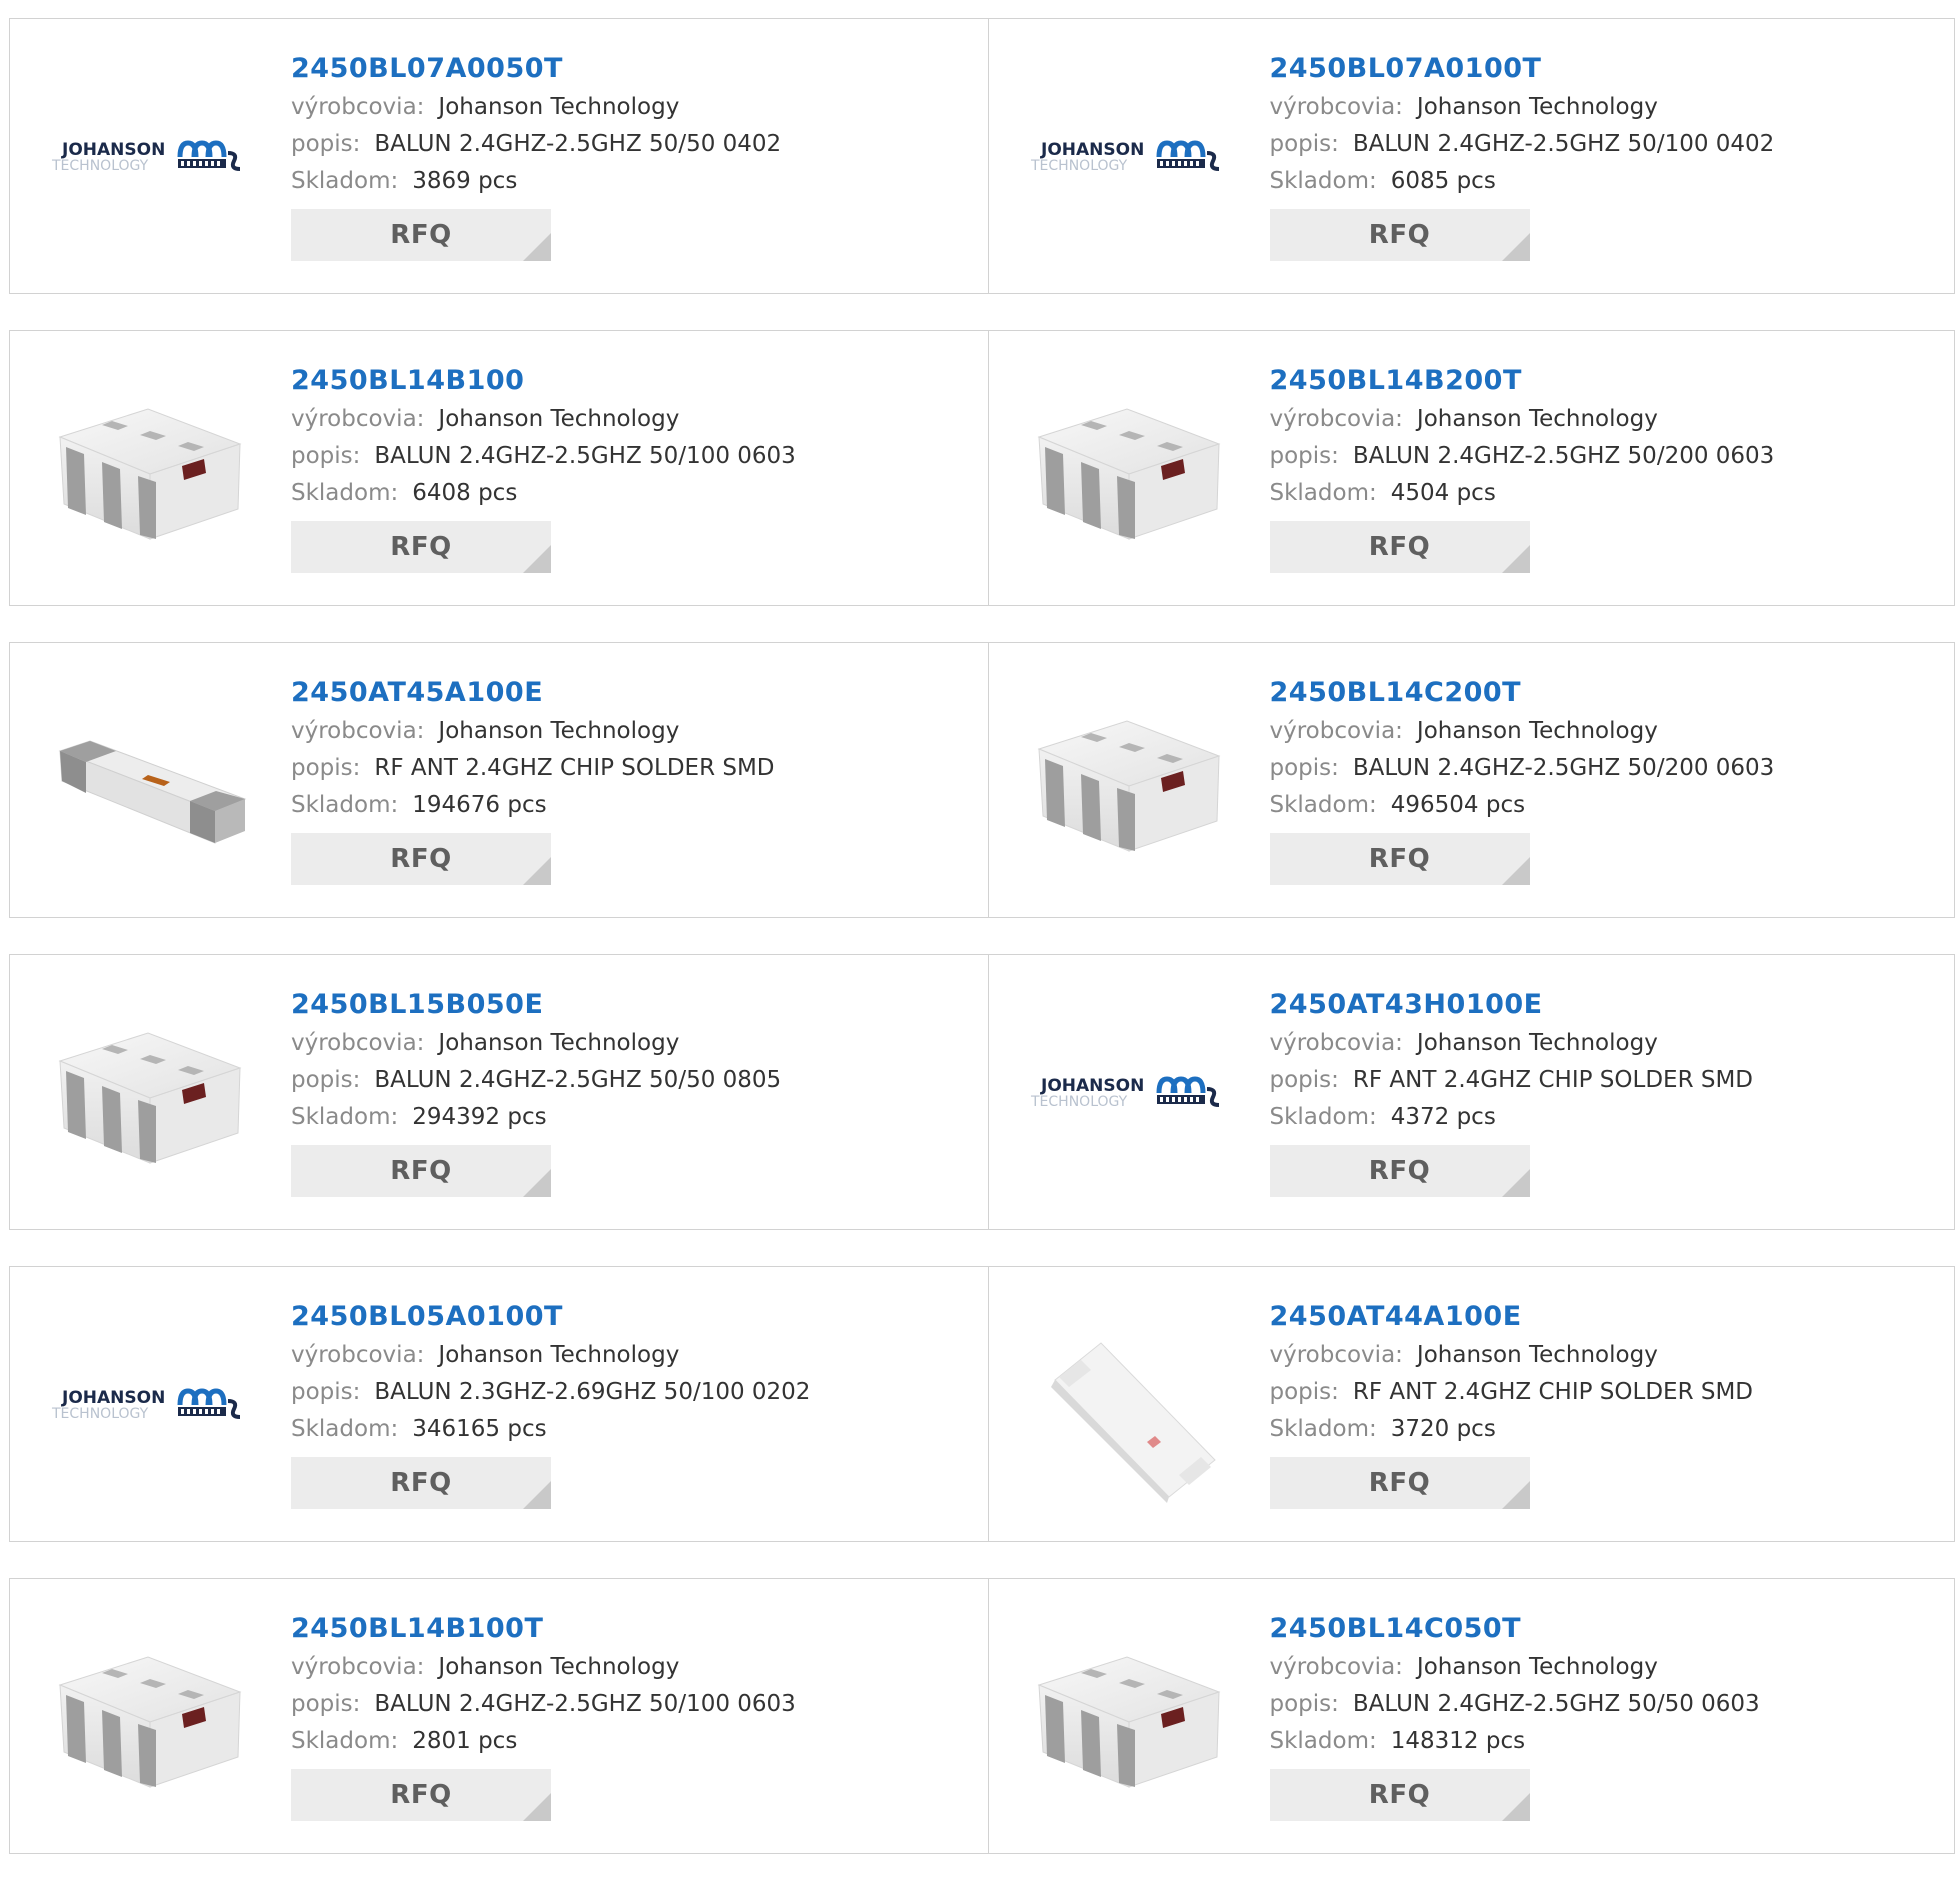 This screenshot has height=1890, width=1955. Describe the element at coordinates (1443, 1429) in the screenshot. I see `stock-value: 3720 pcs` at that location.